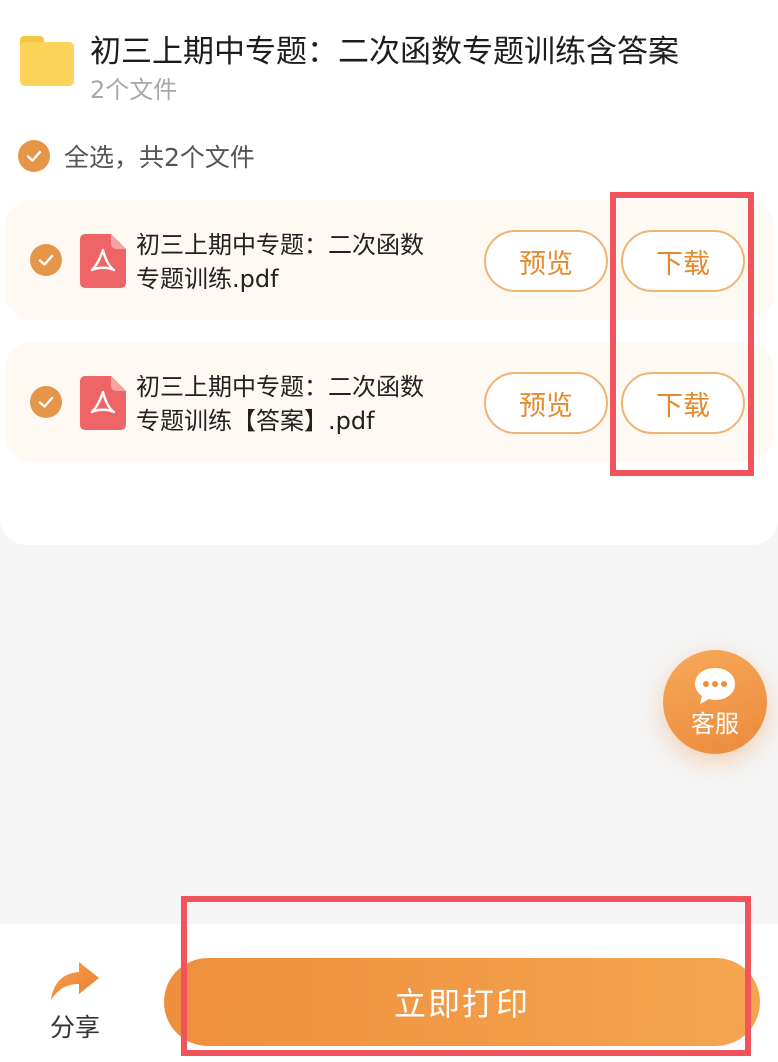  I want to click on folder-title: 初三上期中专题：二次函数专题训练含答案, so click(384, 52).